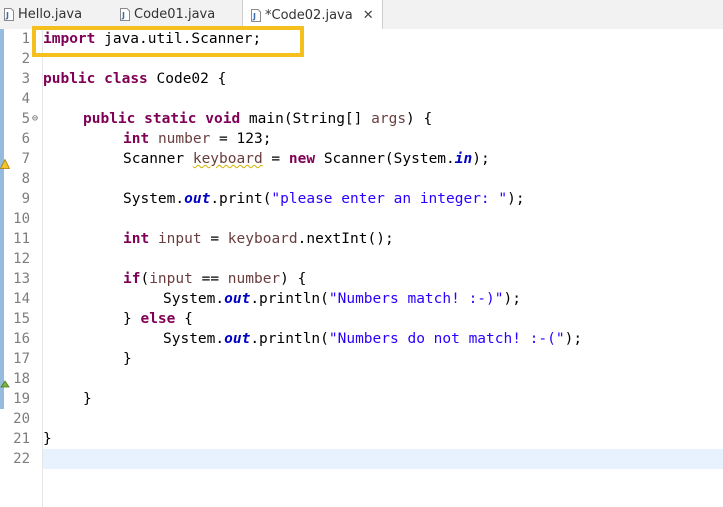  Describe the element at coordinates (5, 161) in the screenshot. I see `warning-icon` at that location.